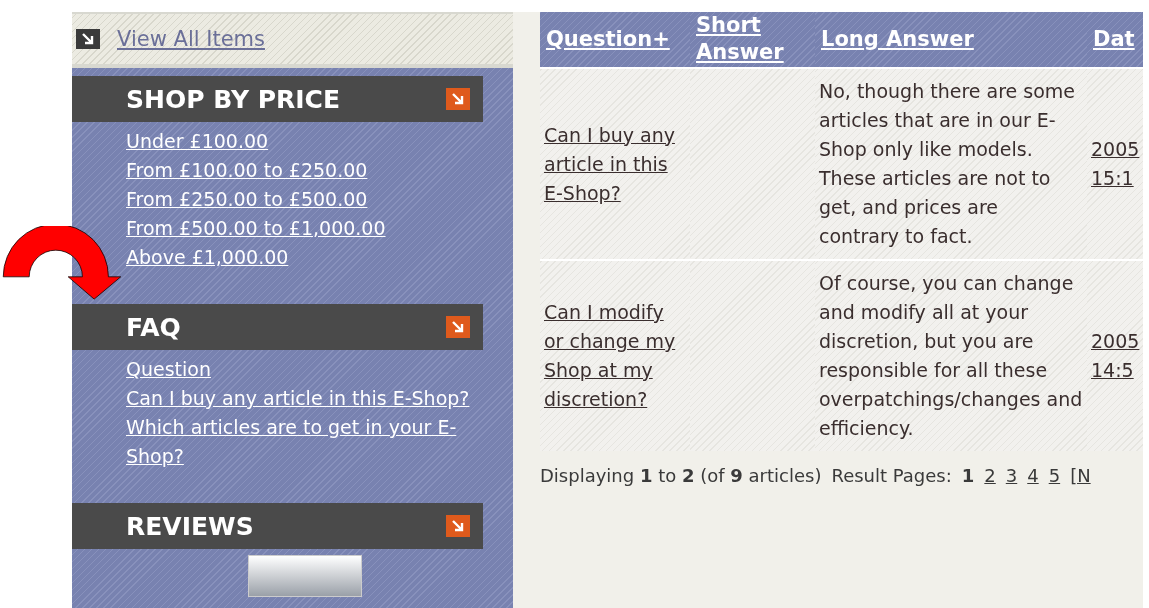 This screenshot has height=608, width=1149. I want to click on section-title: FAQ, so click(153, 327).